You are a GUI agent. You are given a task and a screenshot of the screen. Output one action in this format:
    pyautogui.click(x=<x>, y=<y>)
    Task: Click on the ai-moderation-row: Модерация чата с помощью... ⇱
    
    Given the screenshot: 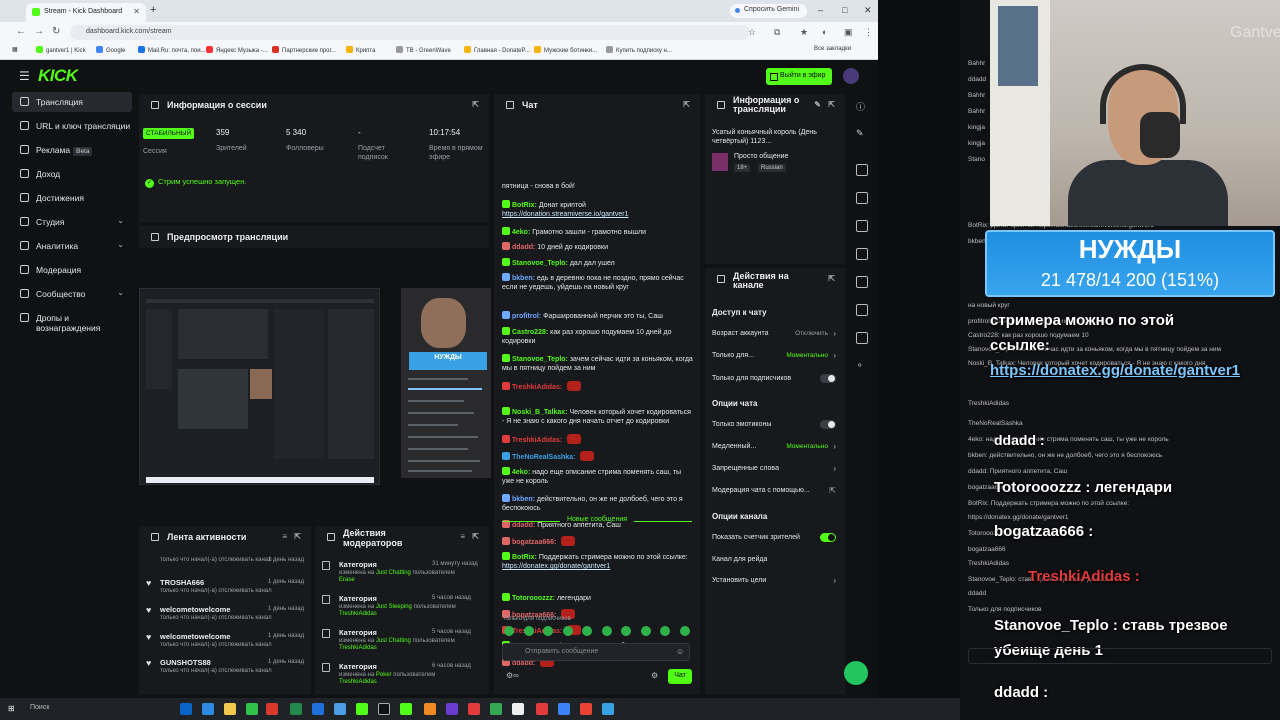 What is the action you would take?
    pyautogui.click(x=774, y=490)
    